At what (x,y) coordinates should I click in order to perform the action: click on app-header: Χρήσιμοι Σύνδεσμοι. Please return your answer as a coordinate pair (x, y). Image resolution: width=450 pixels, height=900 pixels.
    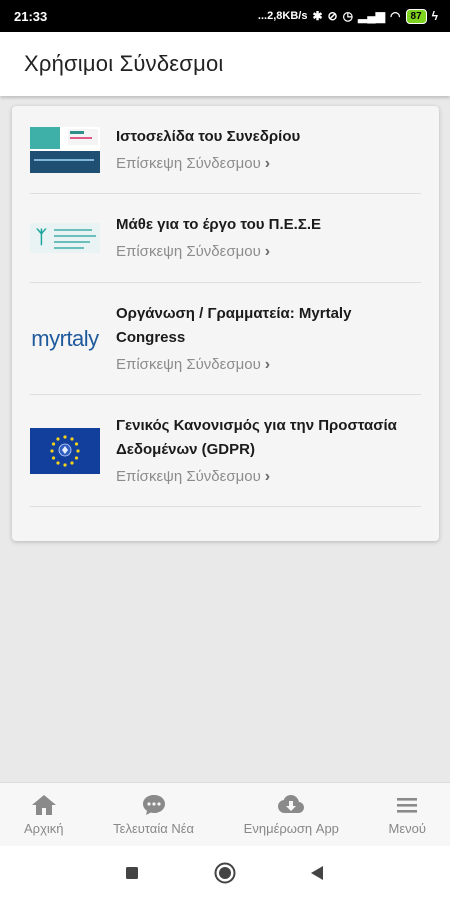
    Looking at the image, I should click on (225, 64).